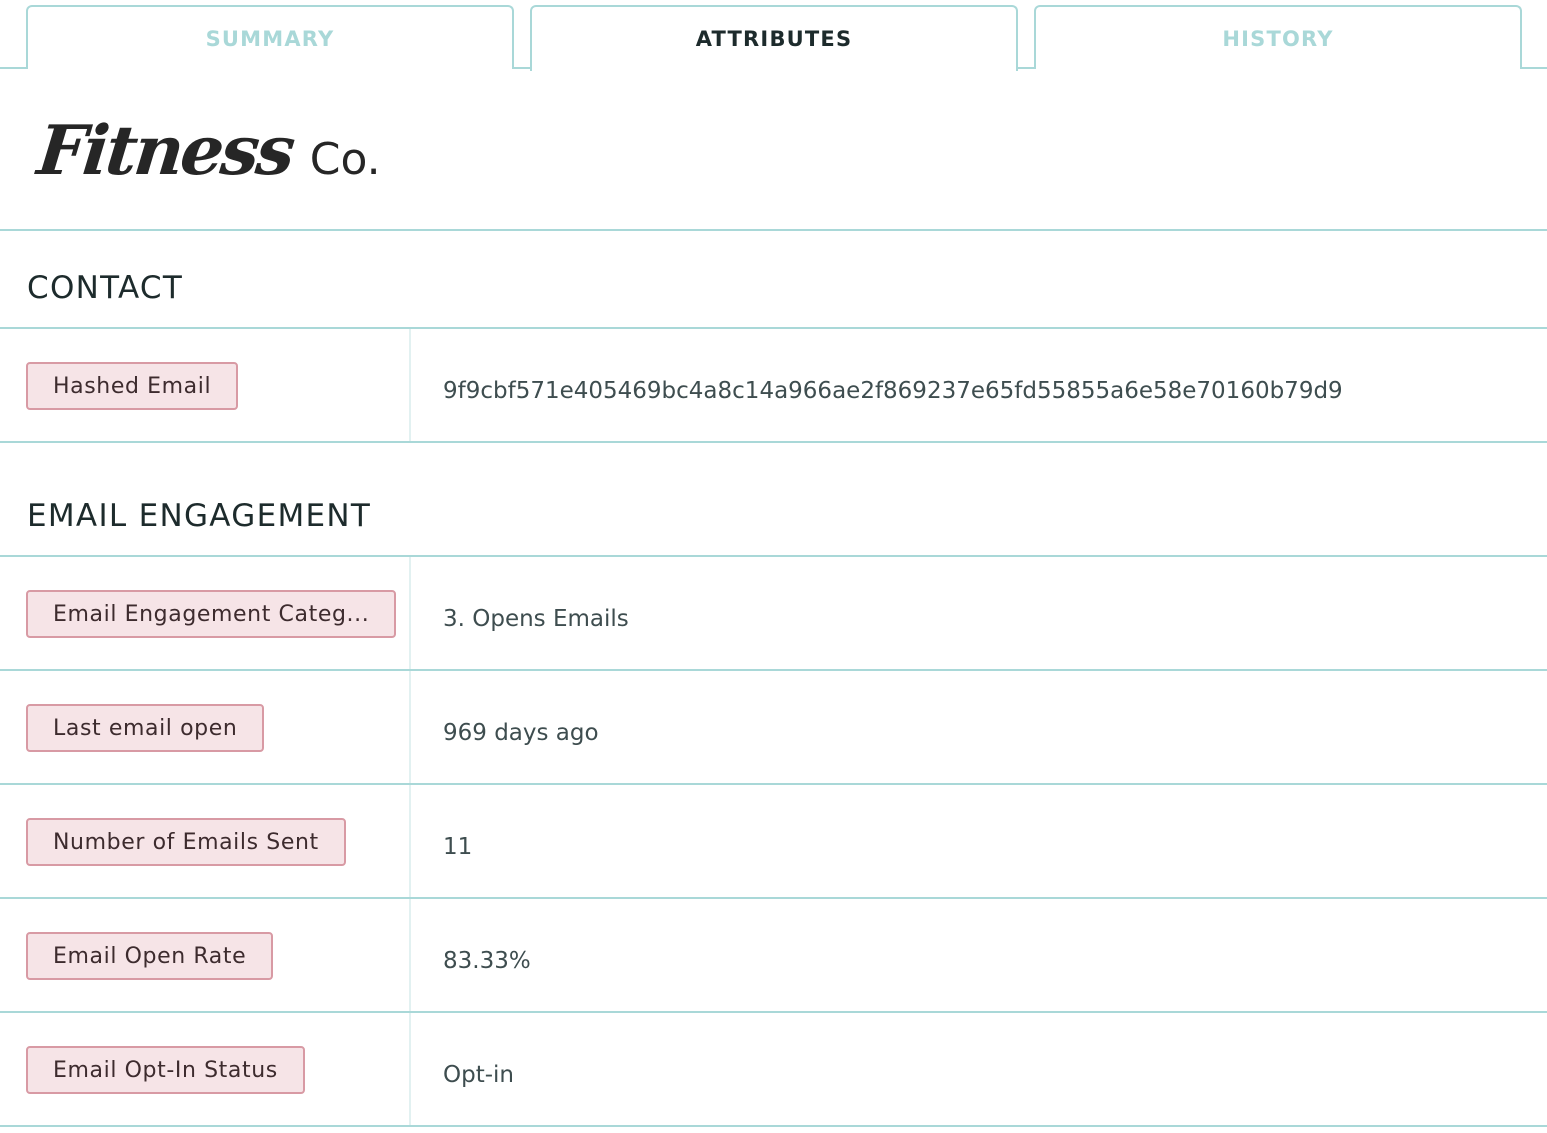 The height and width of the screenshot is (1133, 1547). I want to click on brand-logo: Fitness Co., so click(207, 151).